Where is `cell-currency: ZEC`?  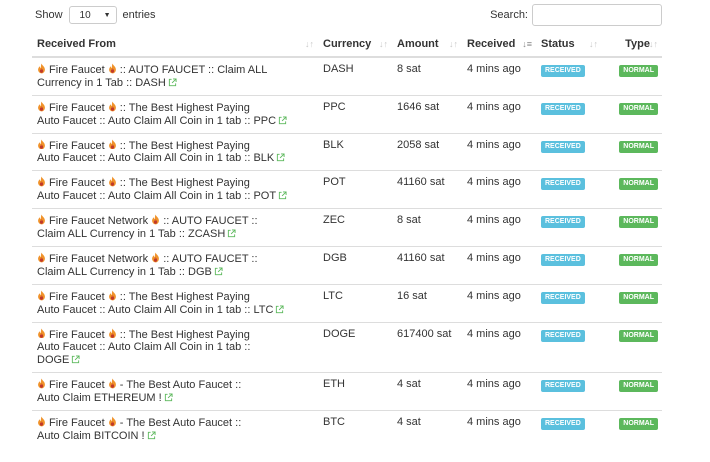
cell-currency: ZEC is located at coordinates (355, 227).